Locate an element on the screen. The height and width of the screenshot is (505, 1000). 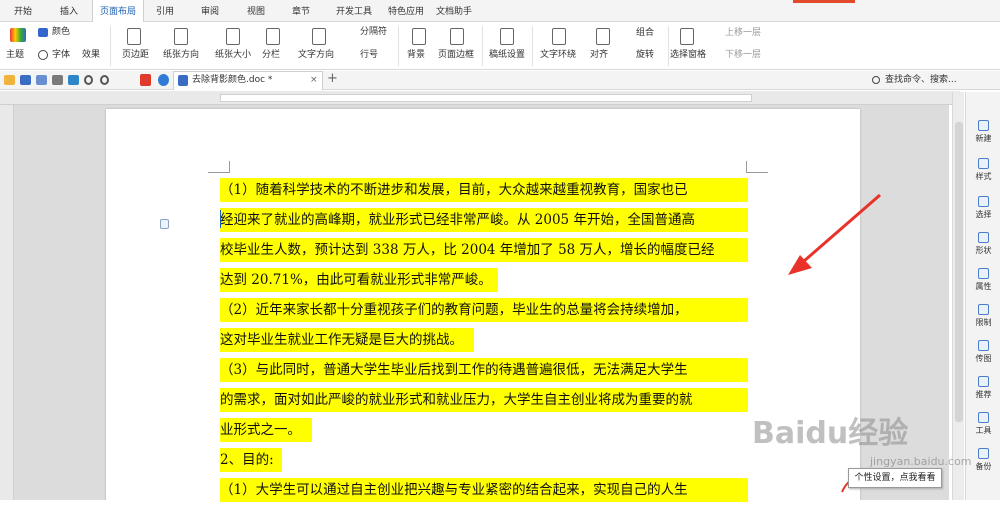
watermark-url: jingyan.baidu.com is located at coordinates (921, 461).